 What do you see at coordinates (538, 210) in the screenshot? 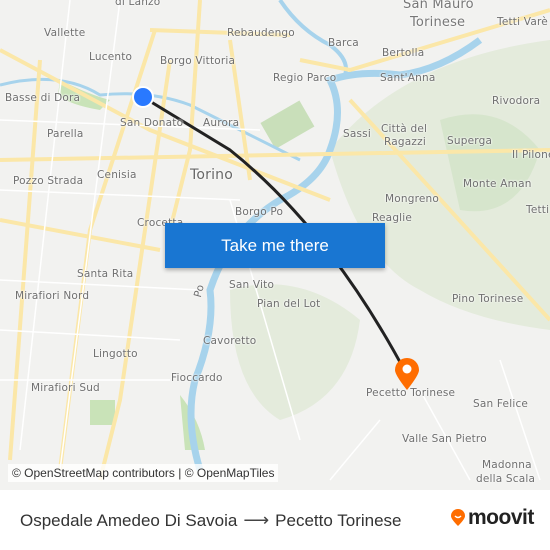
I see `map-label: Tetti` at bounding box center [538, 210].